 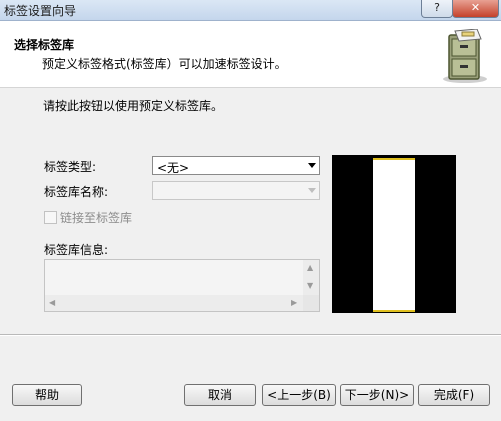 I want to click on label-preview-paper, so click(x=394, y=235).